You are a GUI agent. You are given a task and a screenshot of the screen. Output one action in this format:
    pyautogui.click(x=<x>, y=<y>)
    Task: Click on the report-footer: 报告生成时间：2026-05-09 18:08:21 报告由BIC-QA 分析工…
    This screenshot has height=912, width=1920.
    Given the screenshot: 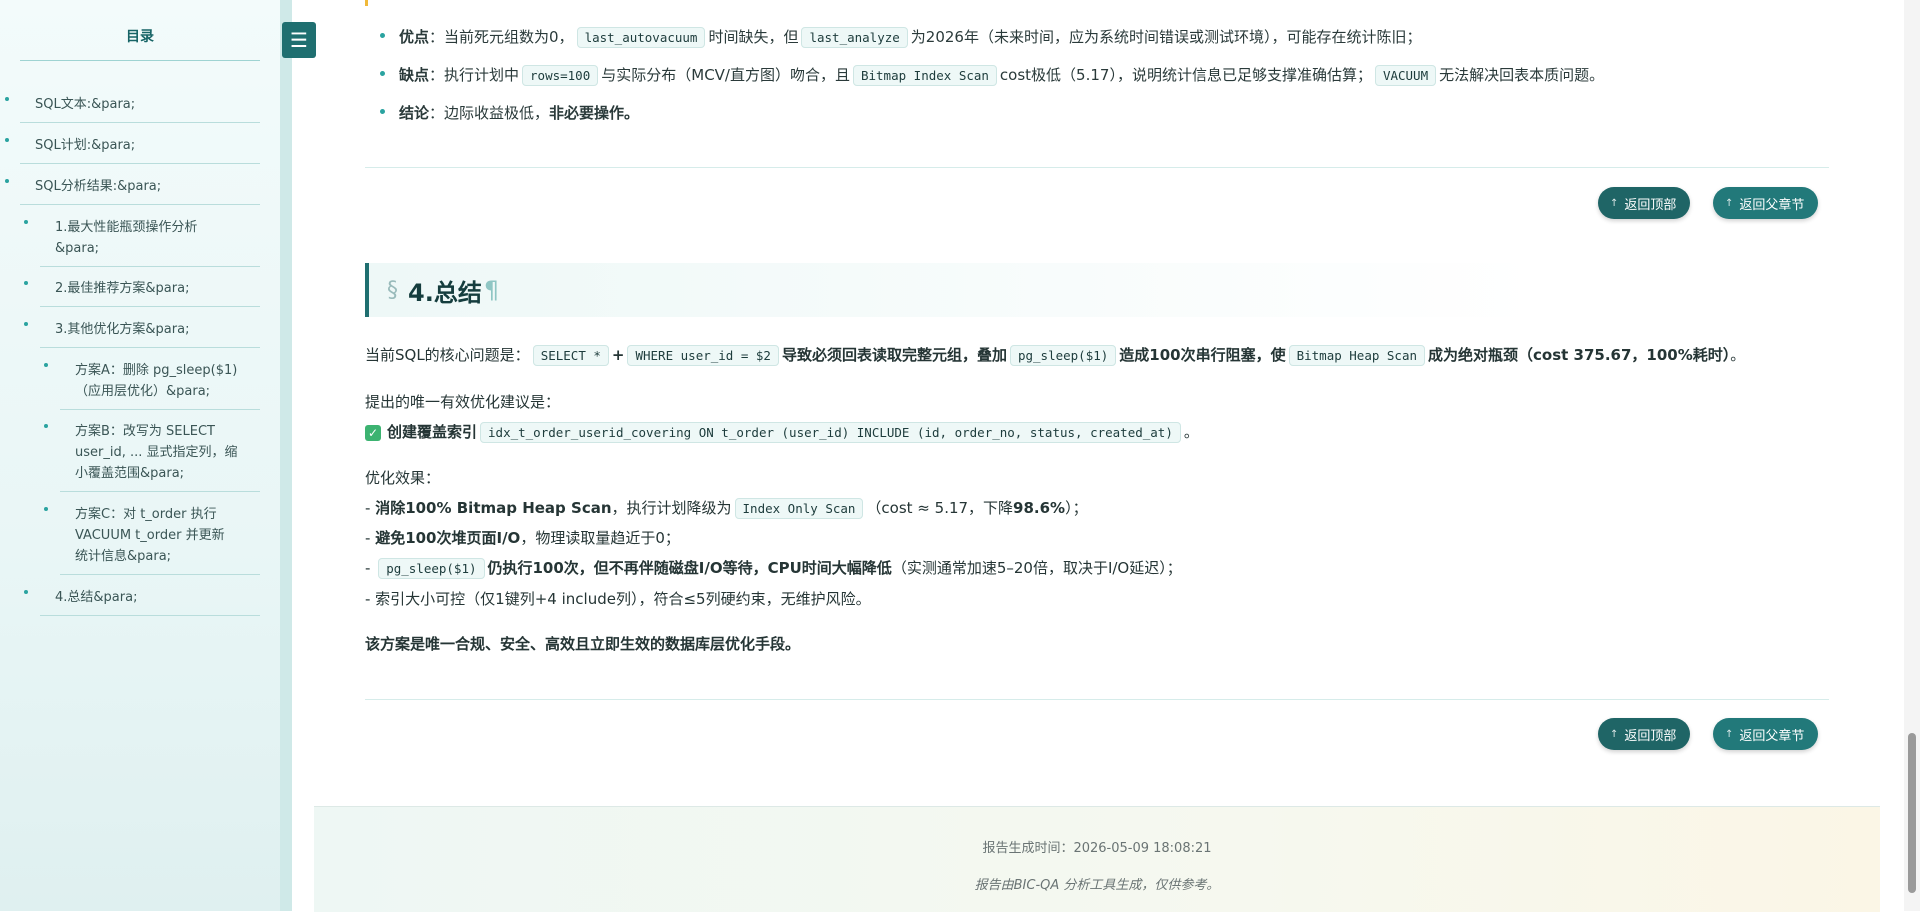 What is the action you would take?
    pyautogui.click(x=1097, y=859)
    